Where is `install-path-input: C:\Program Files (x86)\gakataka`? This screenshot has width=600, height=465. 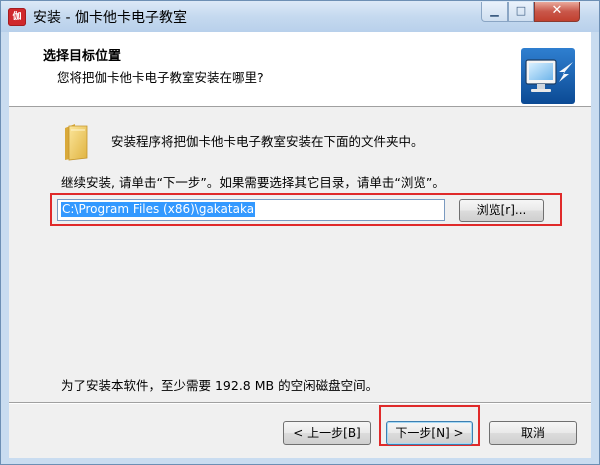 install-path-input: C:\Program Files (x86)\gakataka is located at coordinates (251, 210).